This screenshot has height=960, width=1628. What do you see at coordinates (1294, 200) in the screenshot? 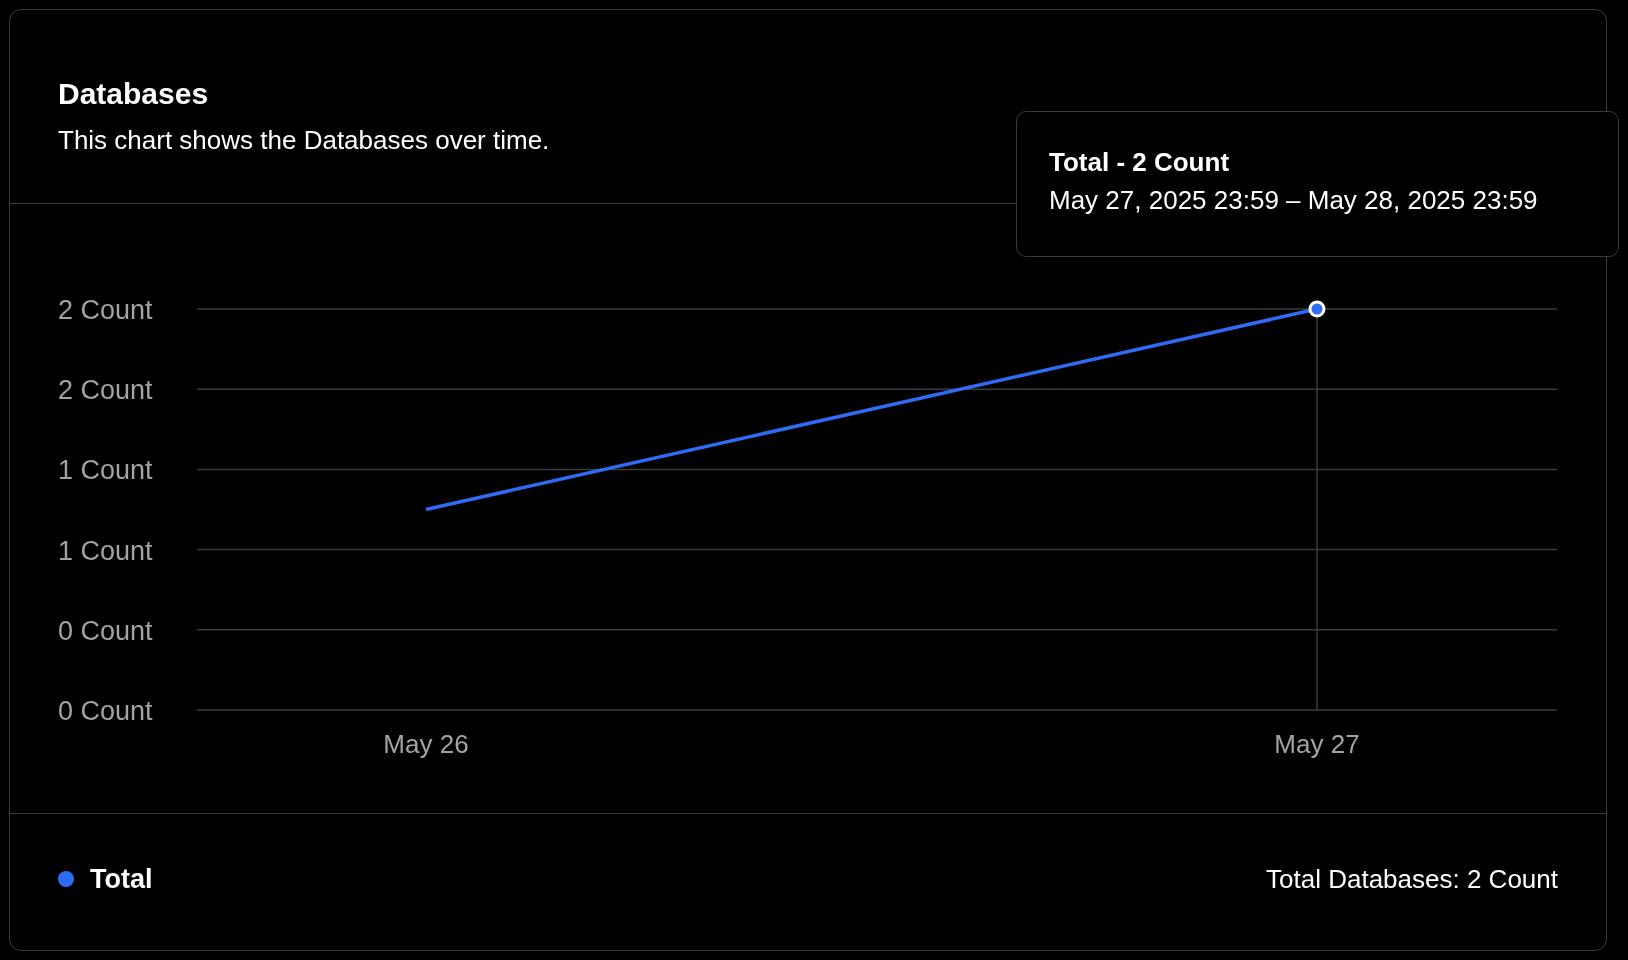
I see `tooltip-range: May 27, 2025 23:59 – May 28, 2025 23:59` at bounding box center [1294, 200].